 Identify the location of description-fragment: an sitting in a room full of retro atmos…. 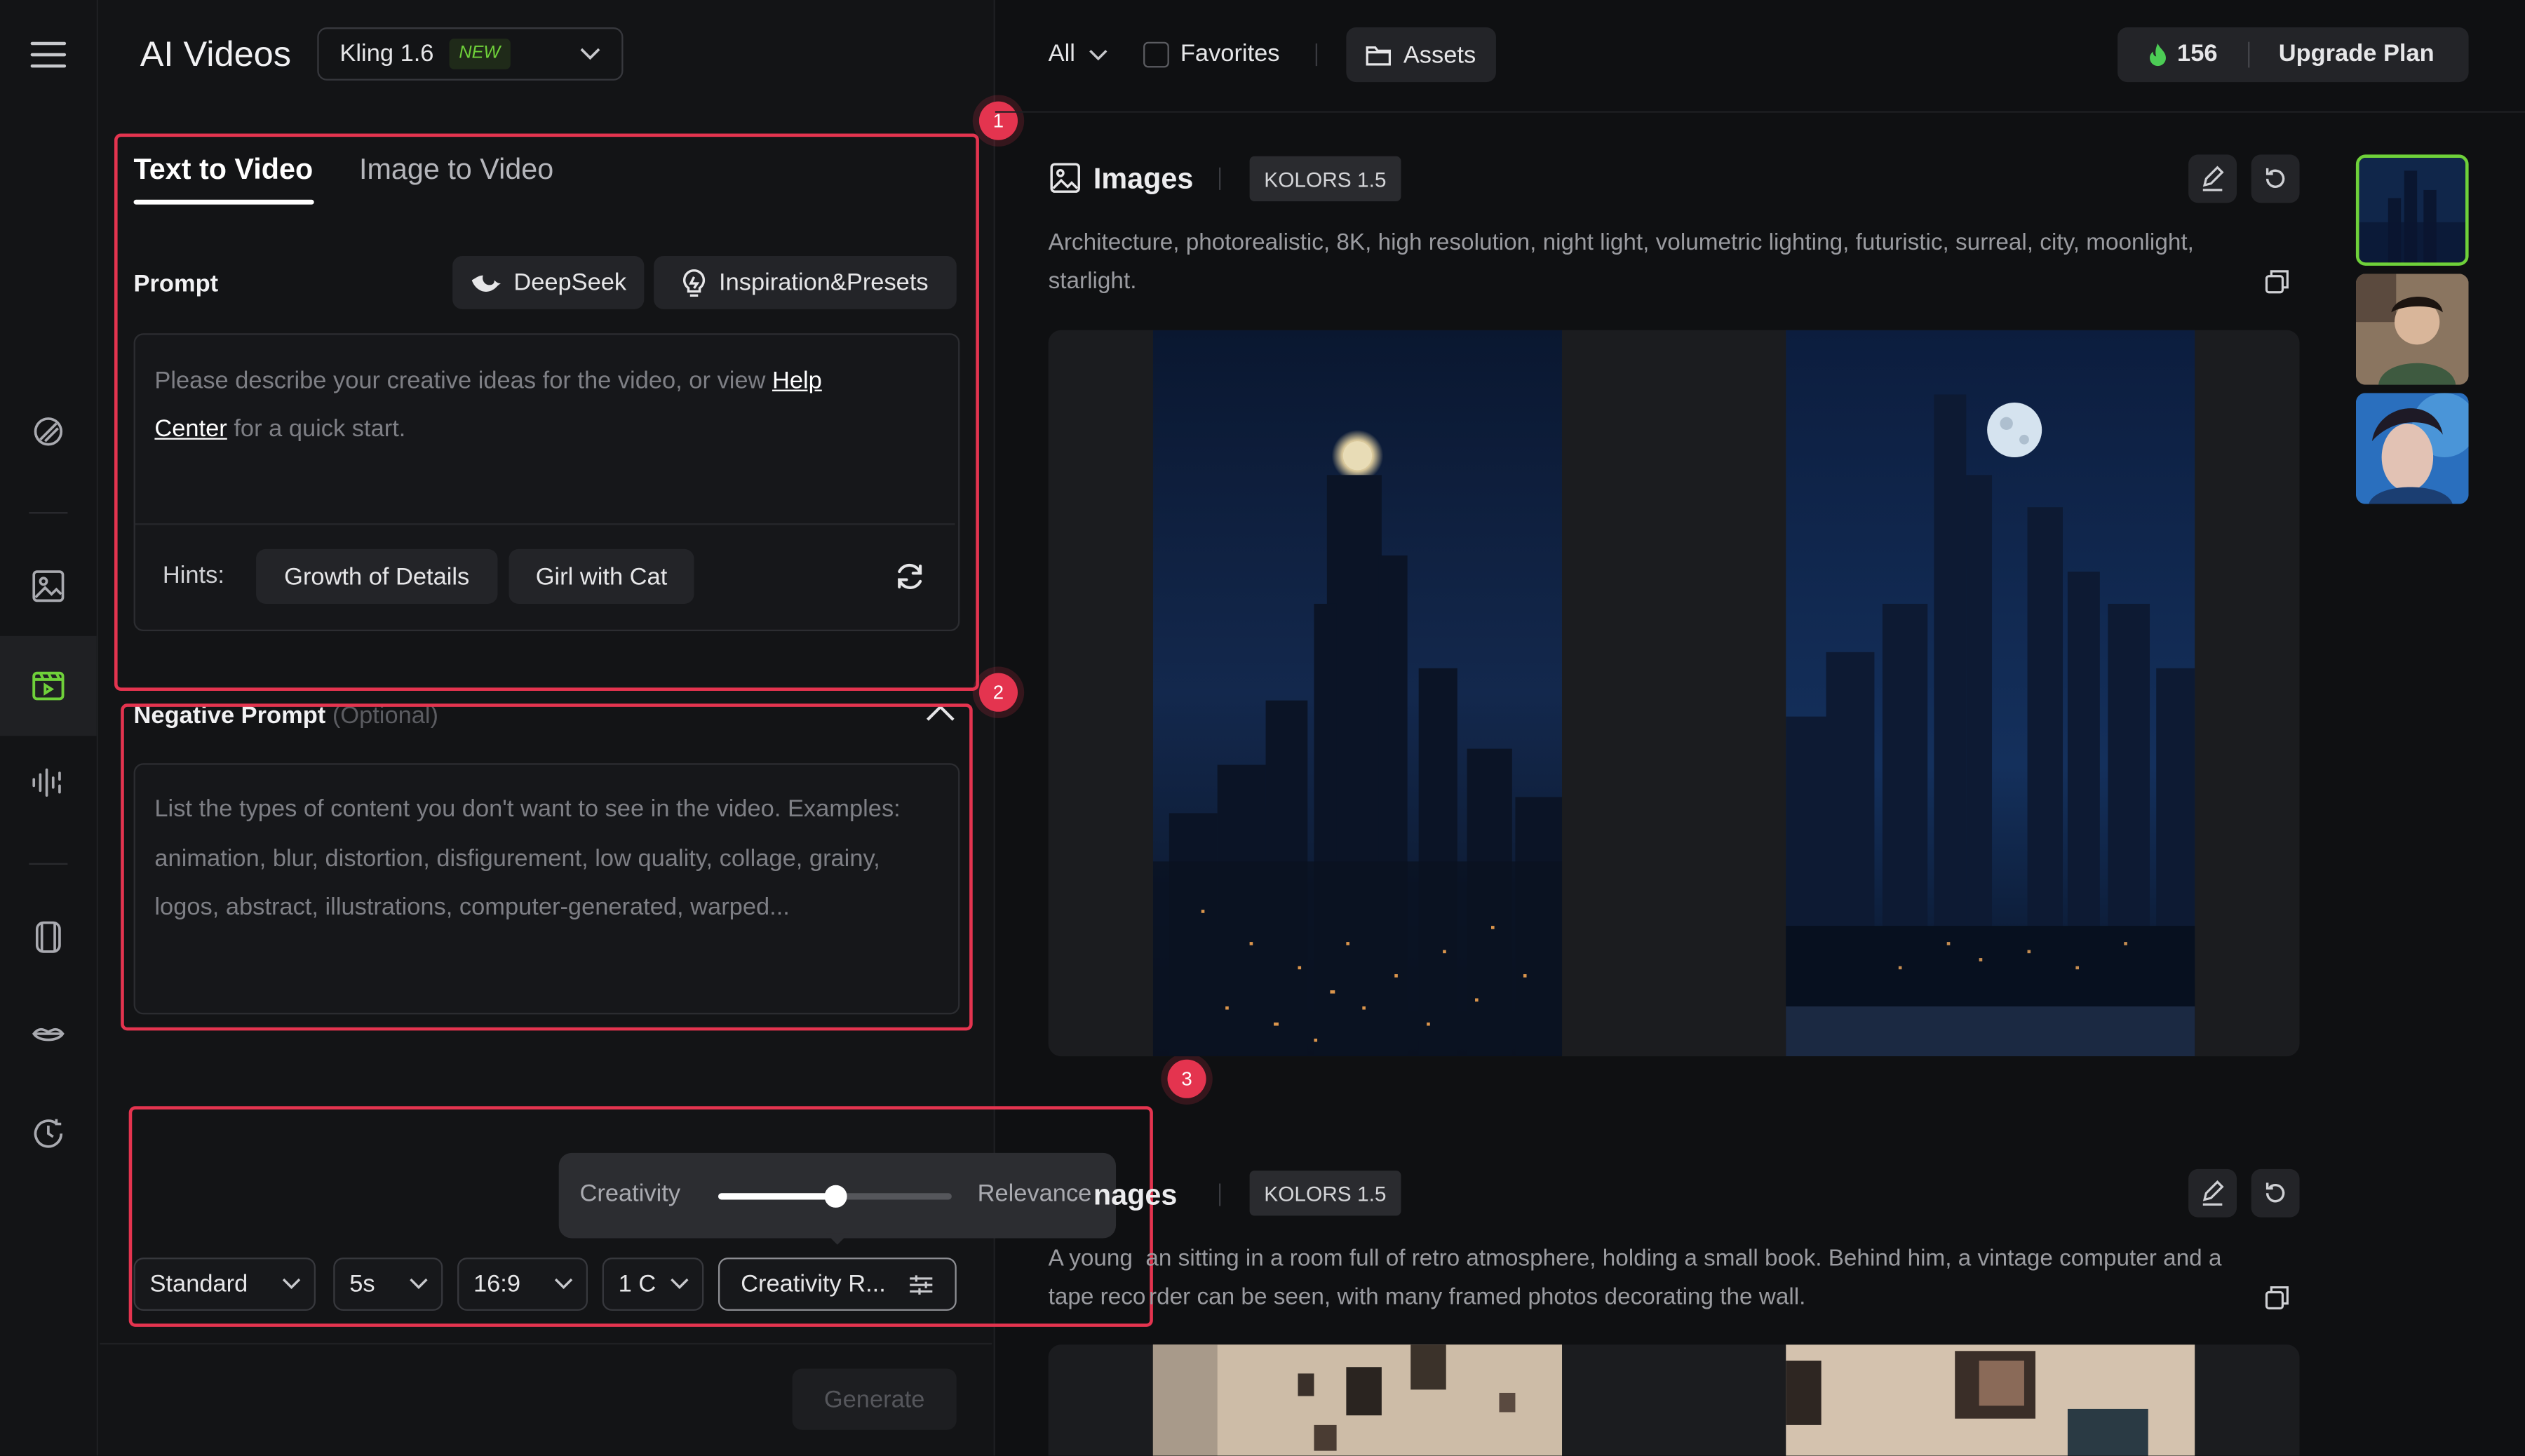
(1683, 1259).